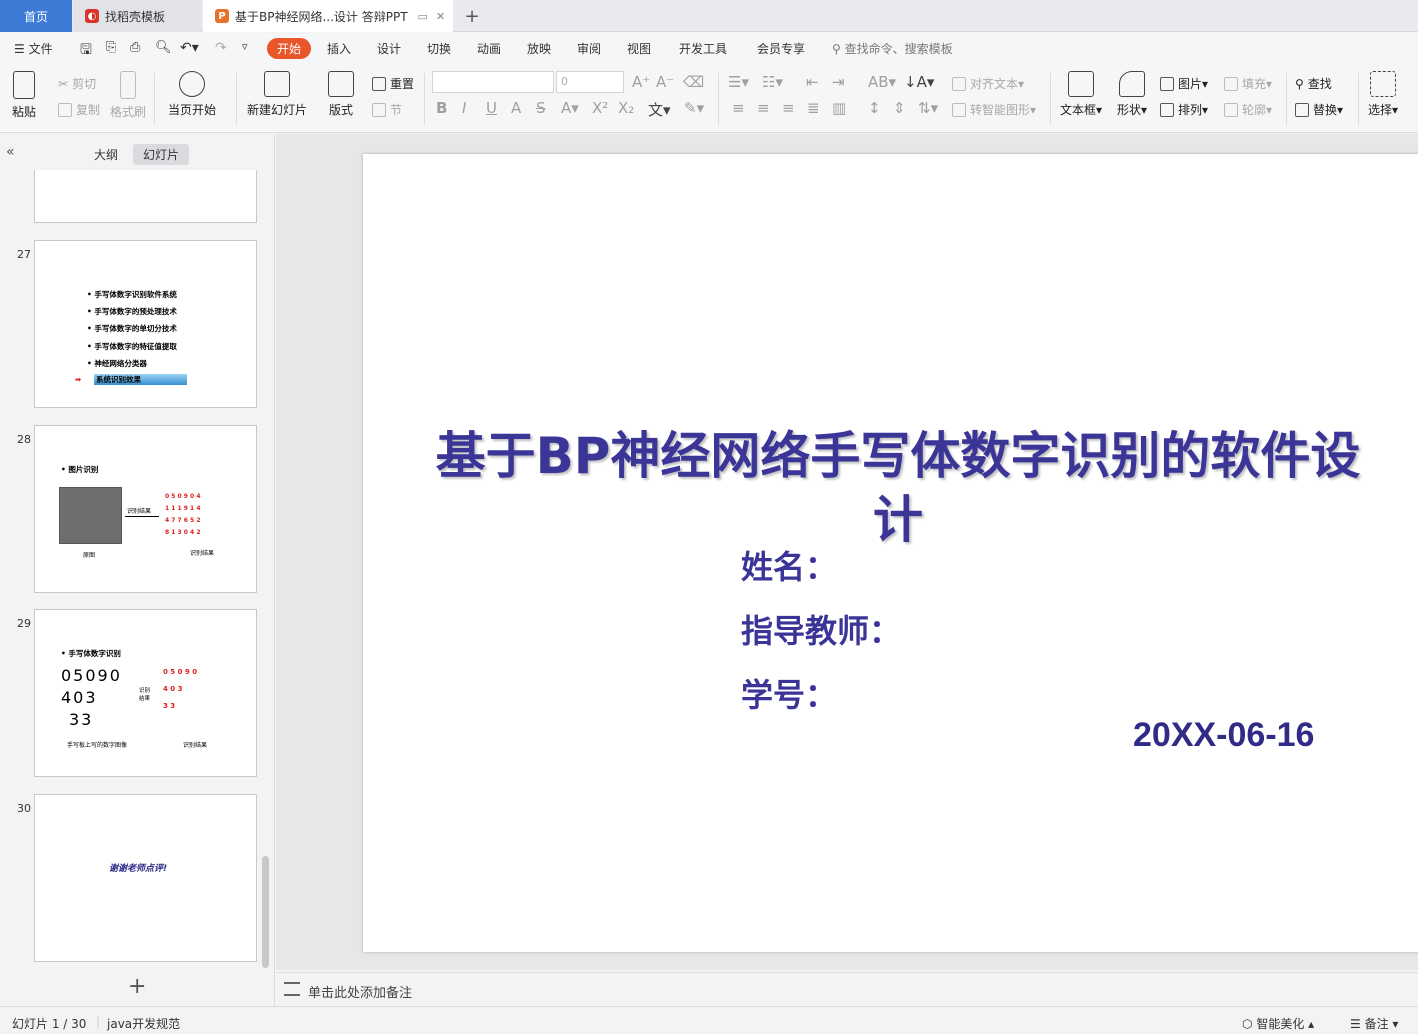  Describe the element at coordinates (81, 719) in the screenshot. I see `handwritten-digits: 33` at that location.